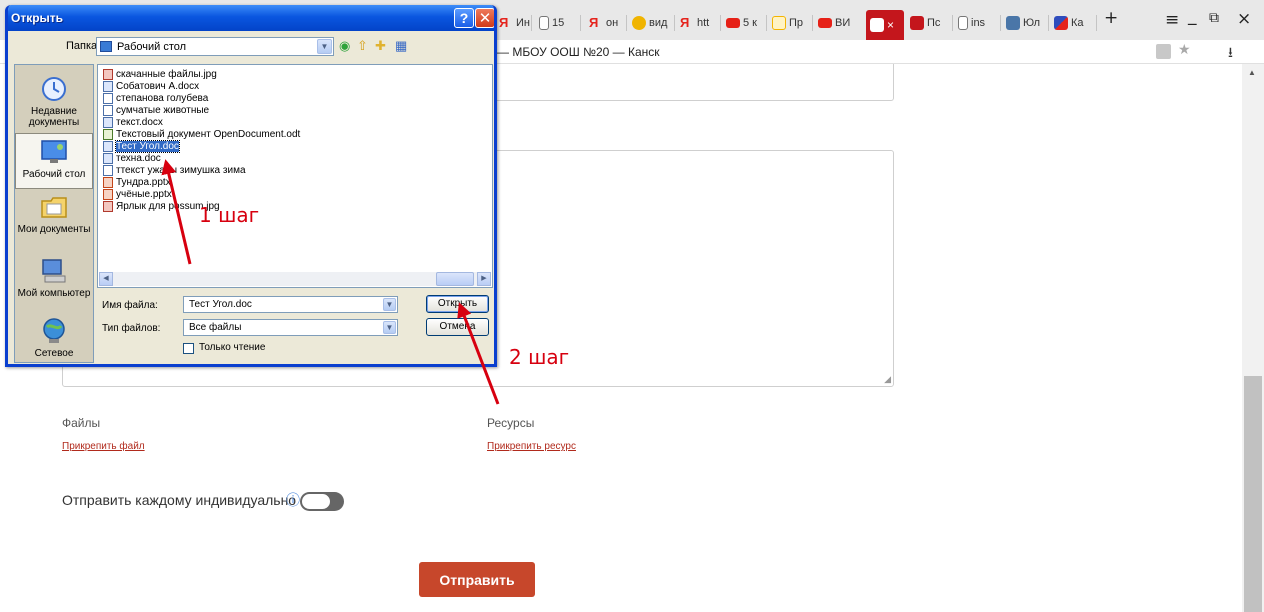 Image resolution: width=1264 pixels, height=612 pixels. What do you see at coordinates (1027, 23) in the screenshot?
I see `browser-tab: Юл` at bounding box center [1027, 23].